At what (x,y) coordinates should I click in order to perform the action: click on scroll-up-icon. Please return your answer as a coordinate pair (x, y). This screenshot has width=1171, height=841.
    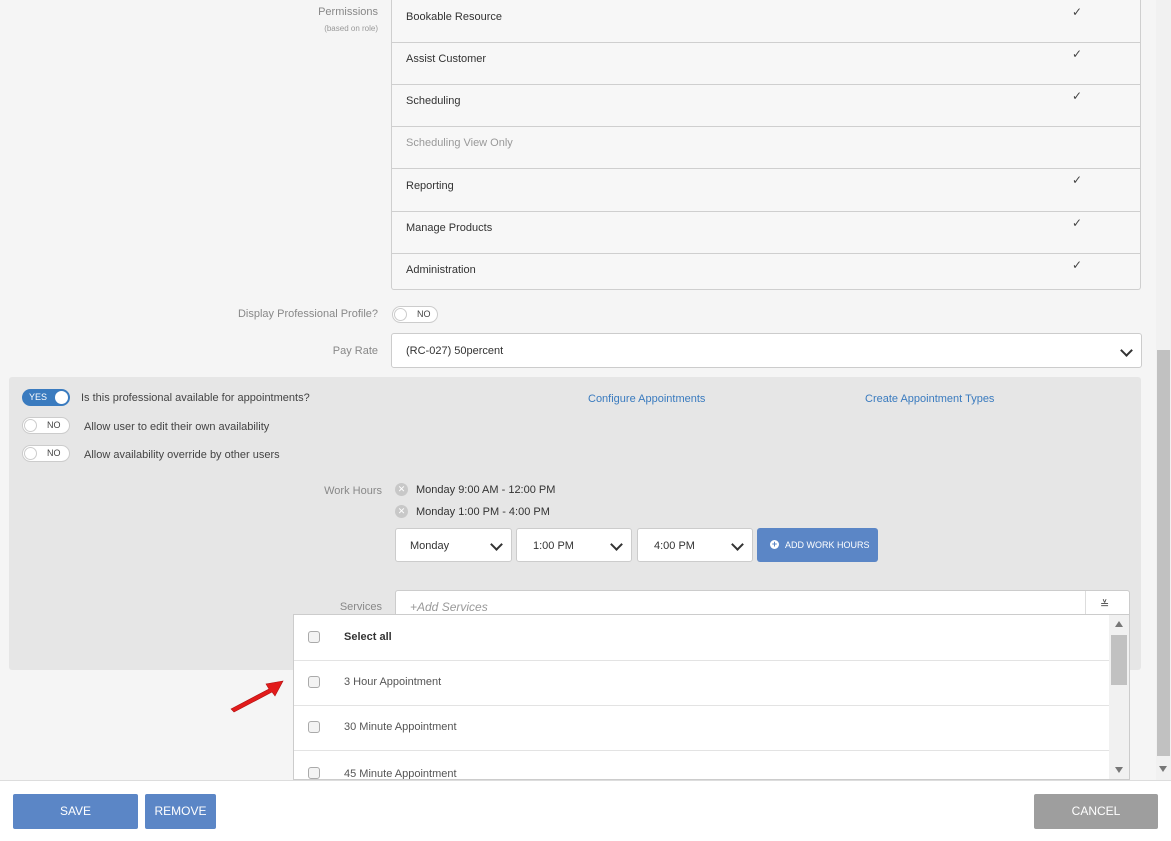
    Looking at the image, I should click on (1119, 624).